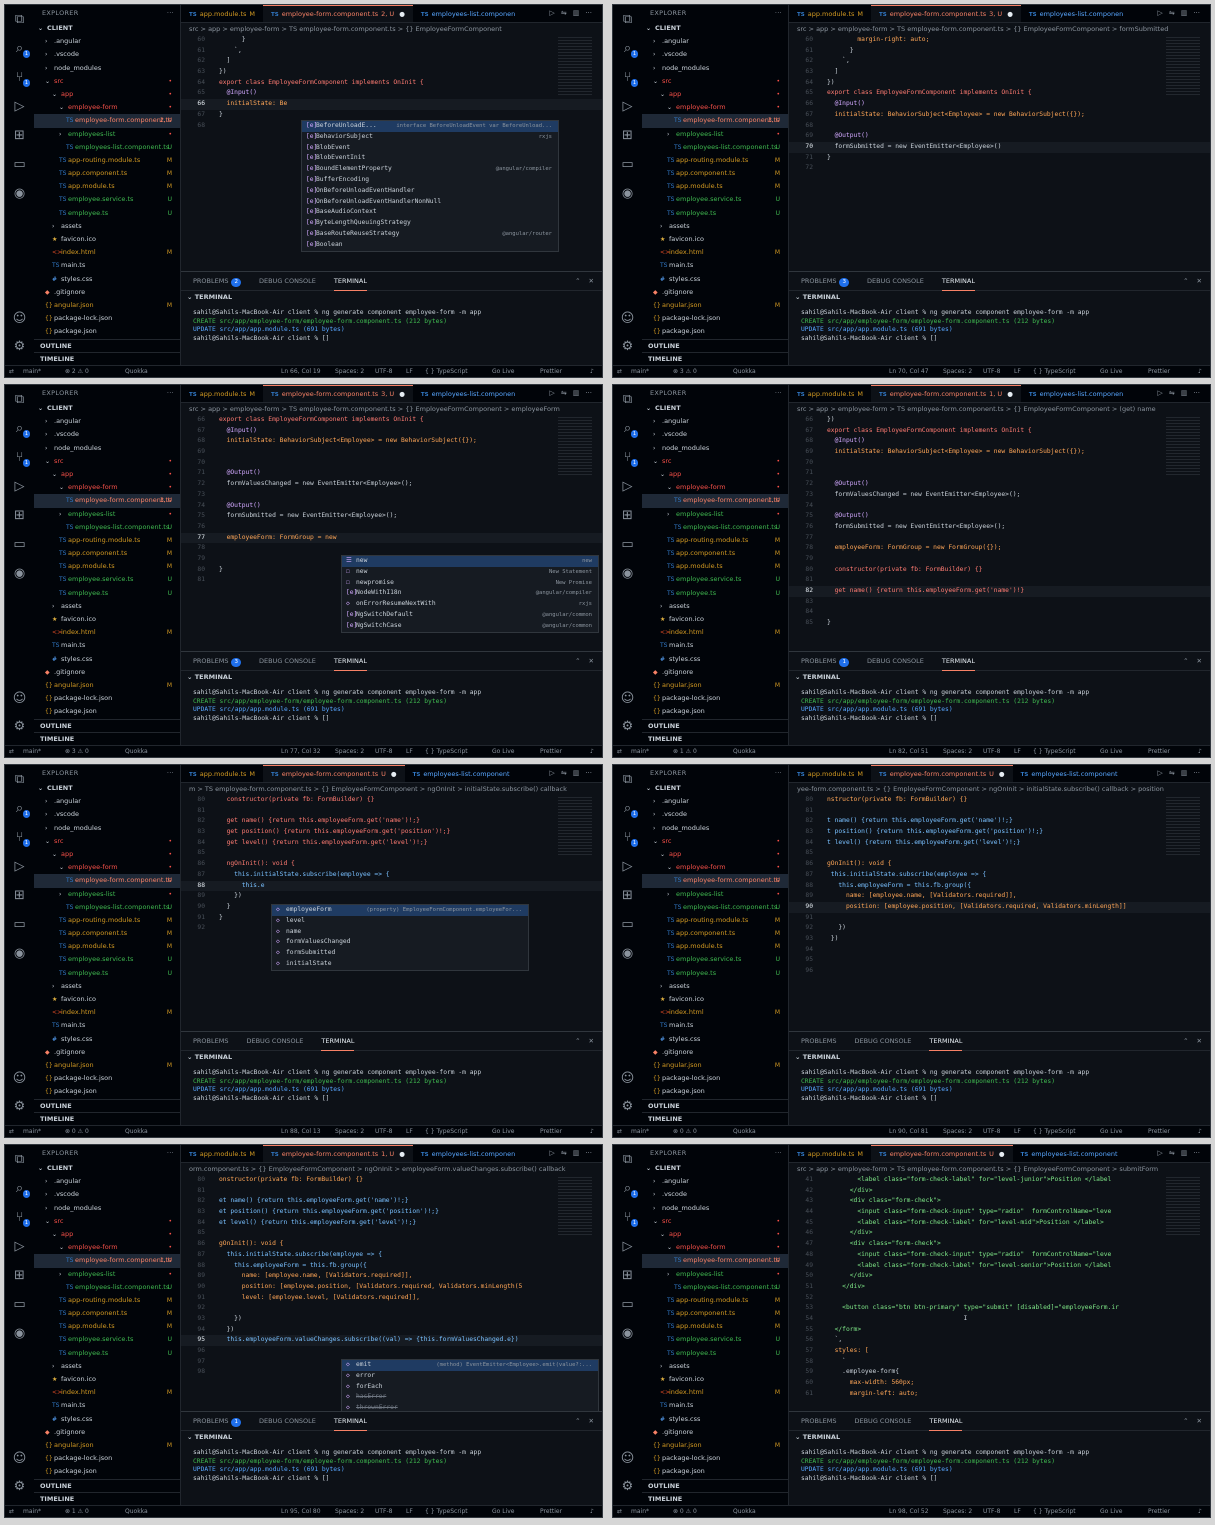  Describe the element at coordinates (409, 1131) in the screenshot. I see `status-eol: LF` at that location.